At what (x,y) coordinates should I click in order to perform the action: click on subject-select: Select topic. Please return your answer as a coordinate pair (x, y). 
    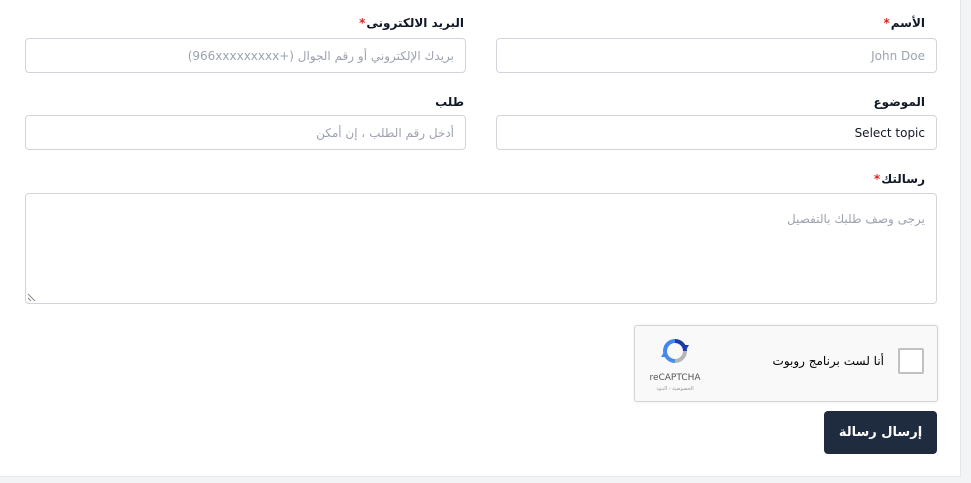
    Looking at the image, I should click on (716, 132).